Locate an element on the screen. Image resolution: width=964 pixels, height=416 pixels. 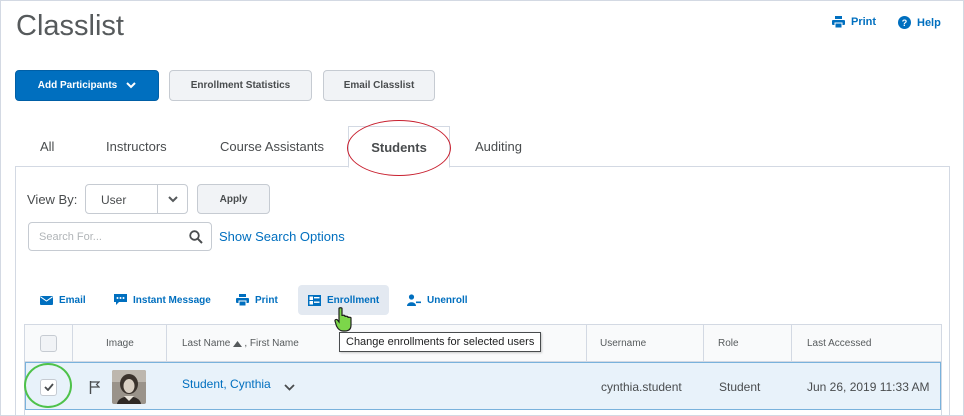
flag-icon is located at coordinates (94, 387).